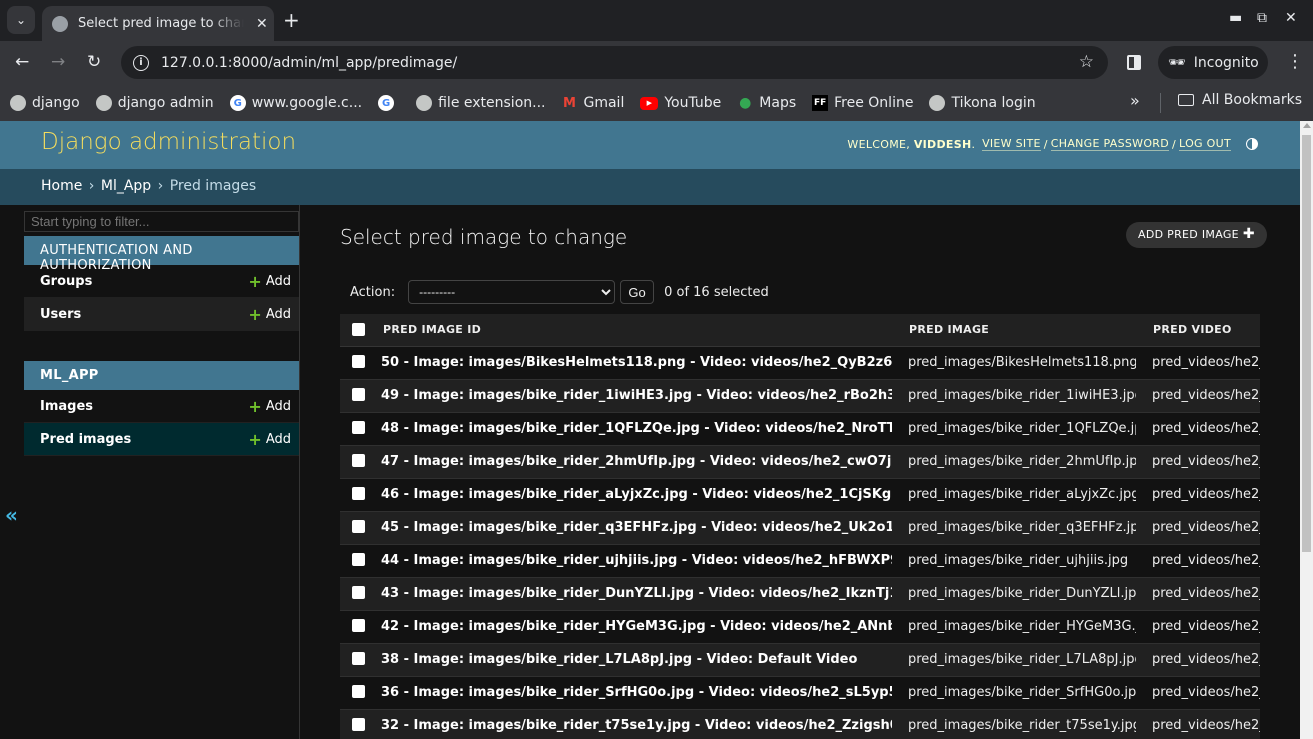  Describe the element at coordinates (21, 20) in the screenshot. I see `tab-search-button: ⌄` at that location.